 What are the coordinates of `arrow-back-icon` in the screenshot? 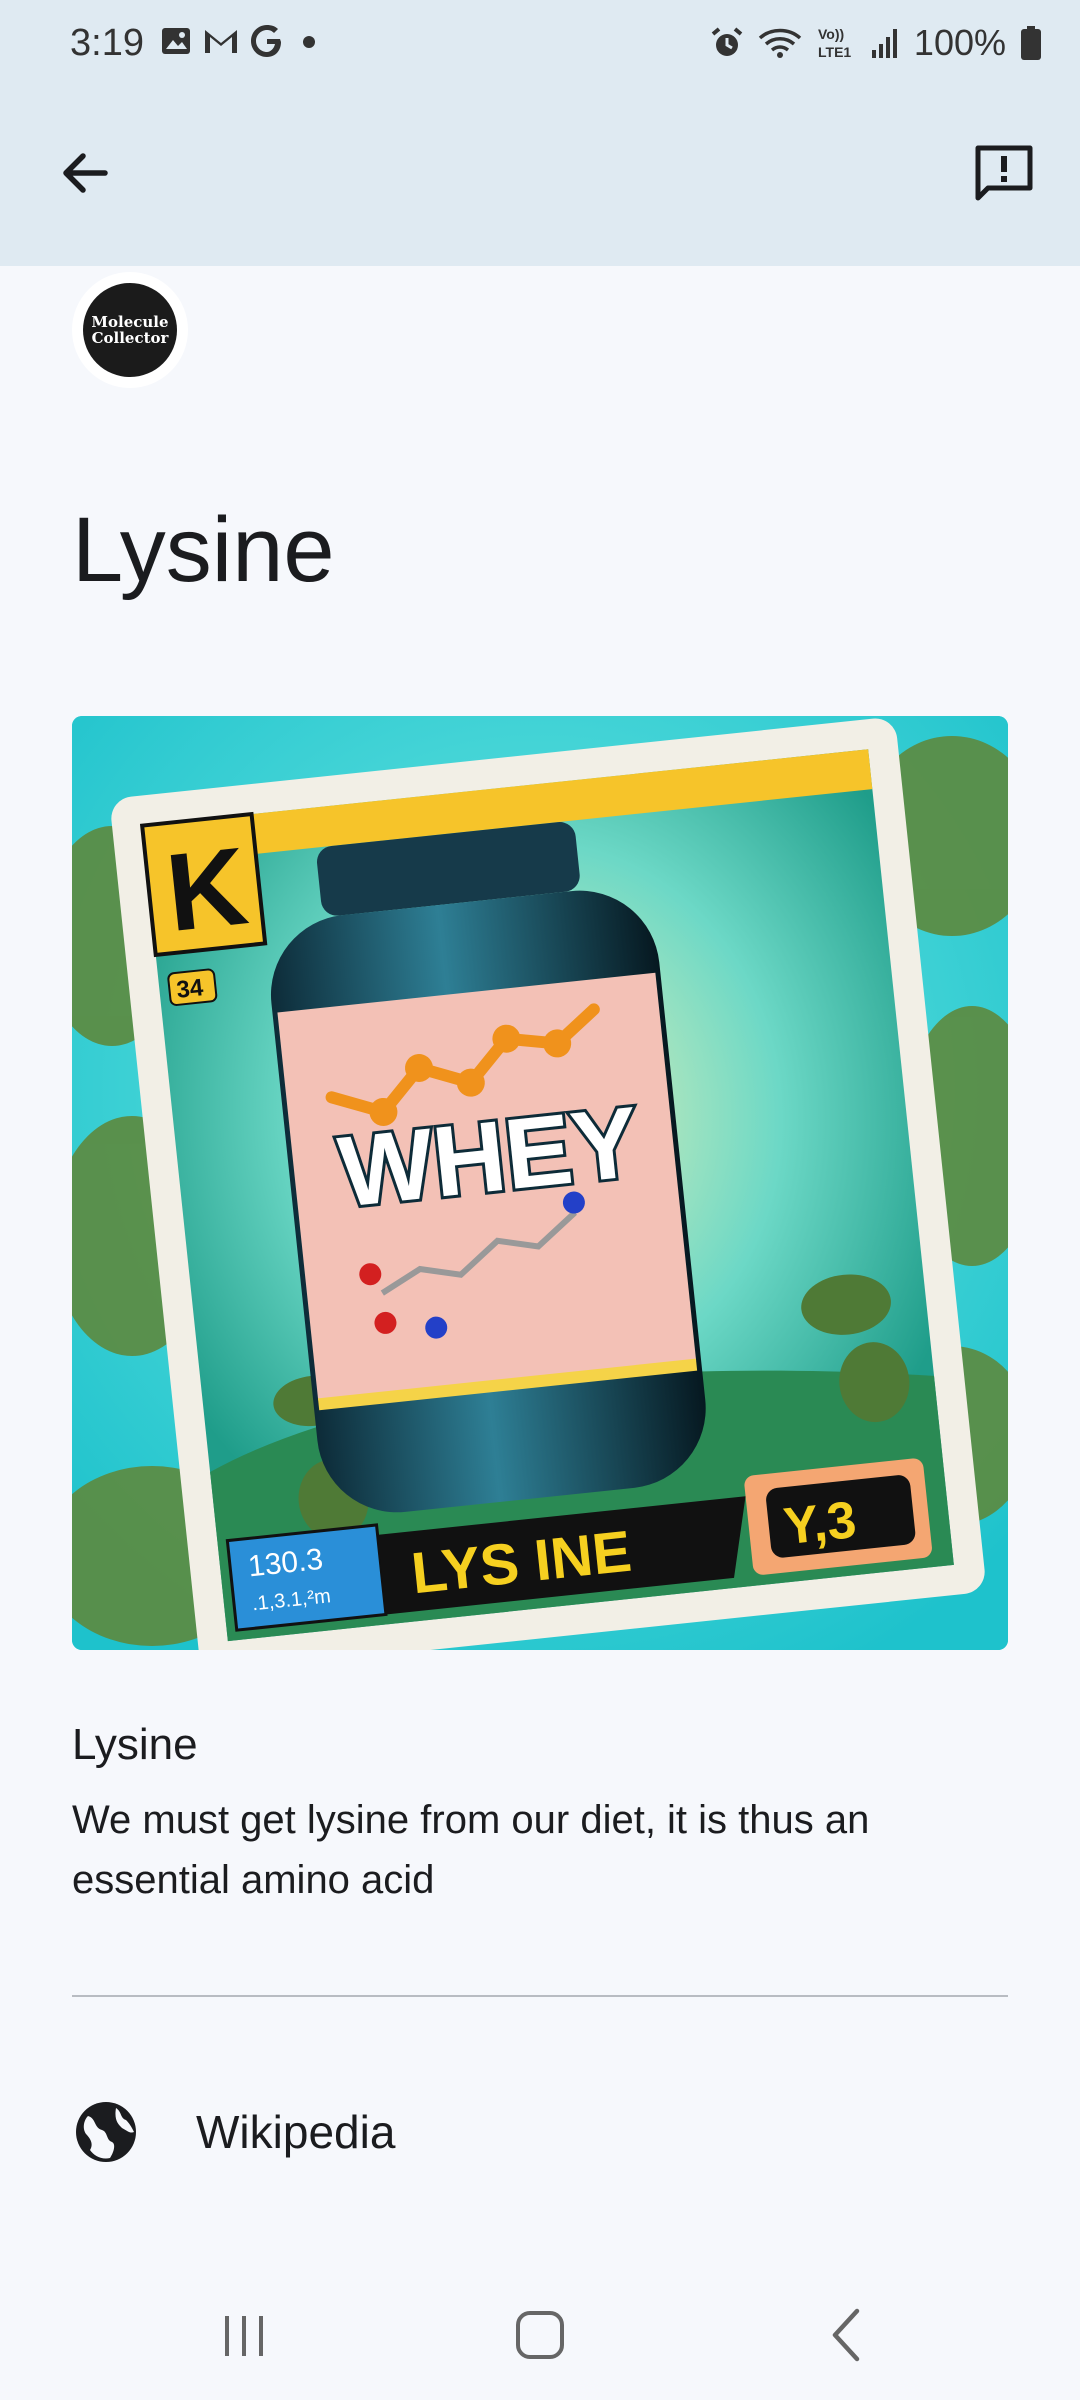 It's located at (85, 173).